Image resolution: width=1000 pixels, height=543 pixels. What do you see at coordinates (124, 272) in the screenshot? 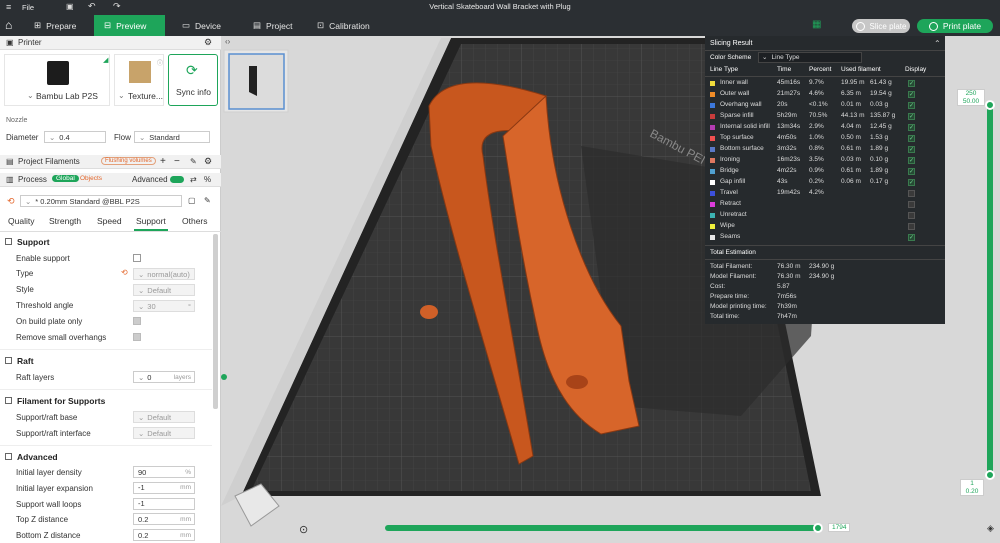
I see `support-type-reset-icon: ⟲` at bounding box center [124, 272].